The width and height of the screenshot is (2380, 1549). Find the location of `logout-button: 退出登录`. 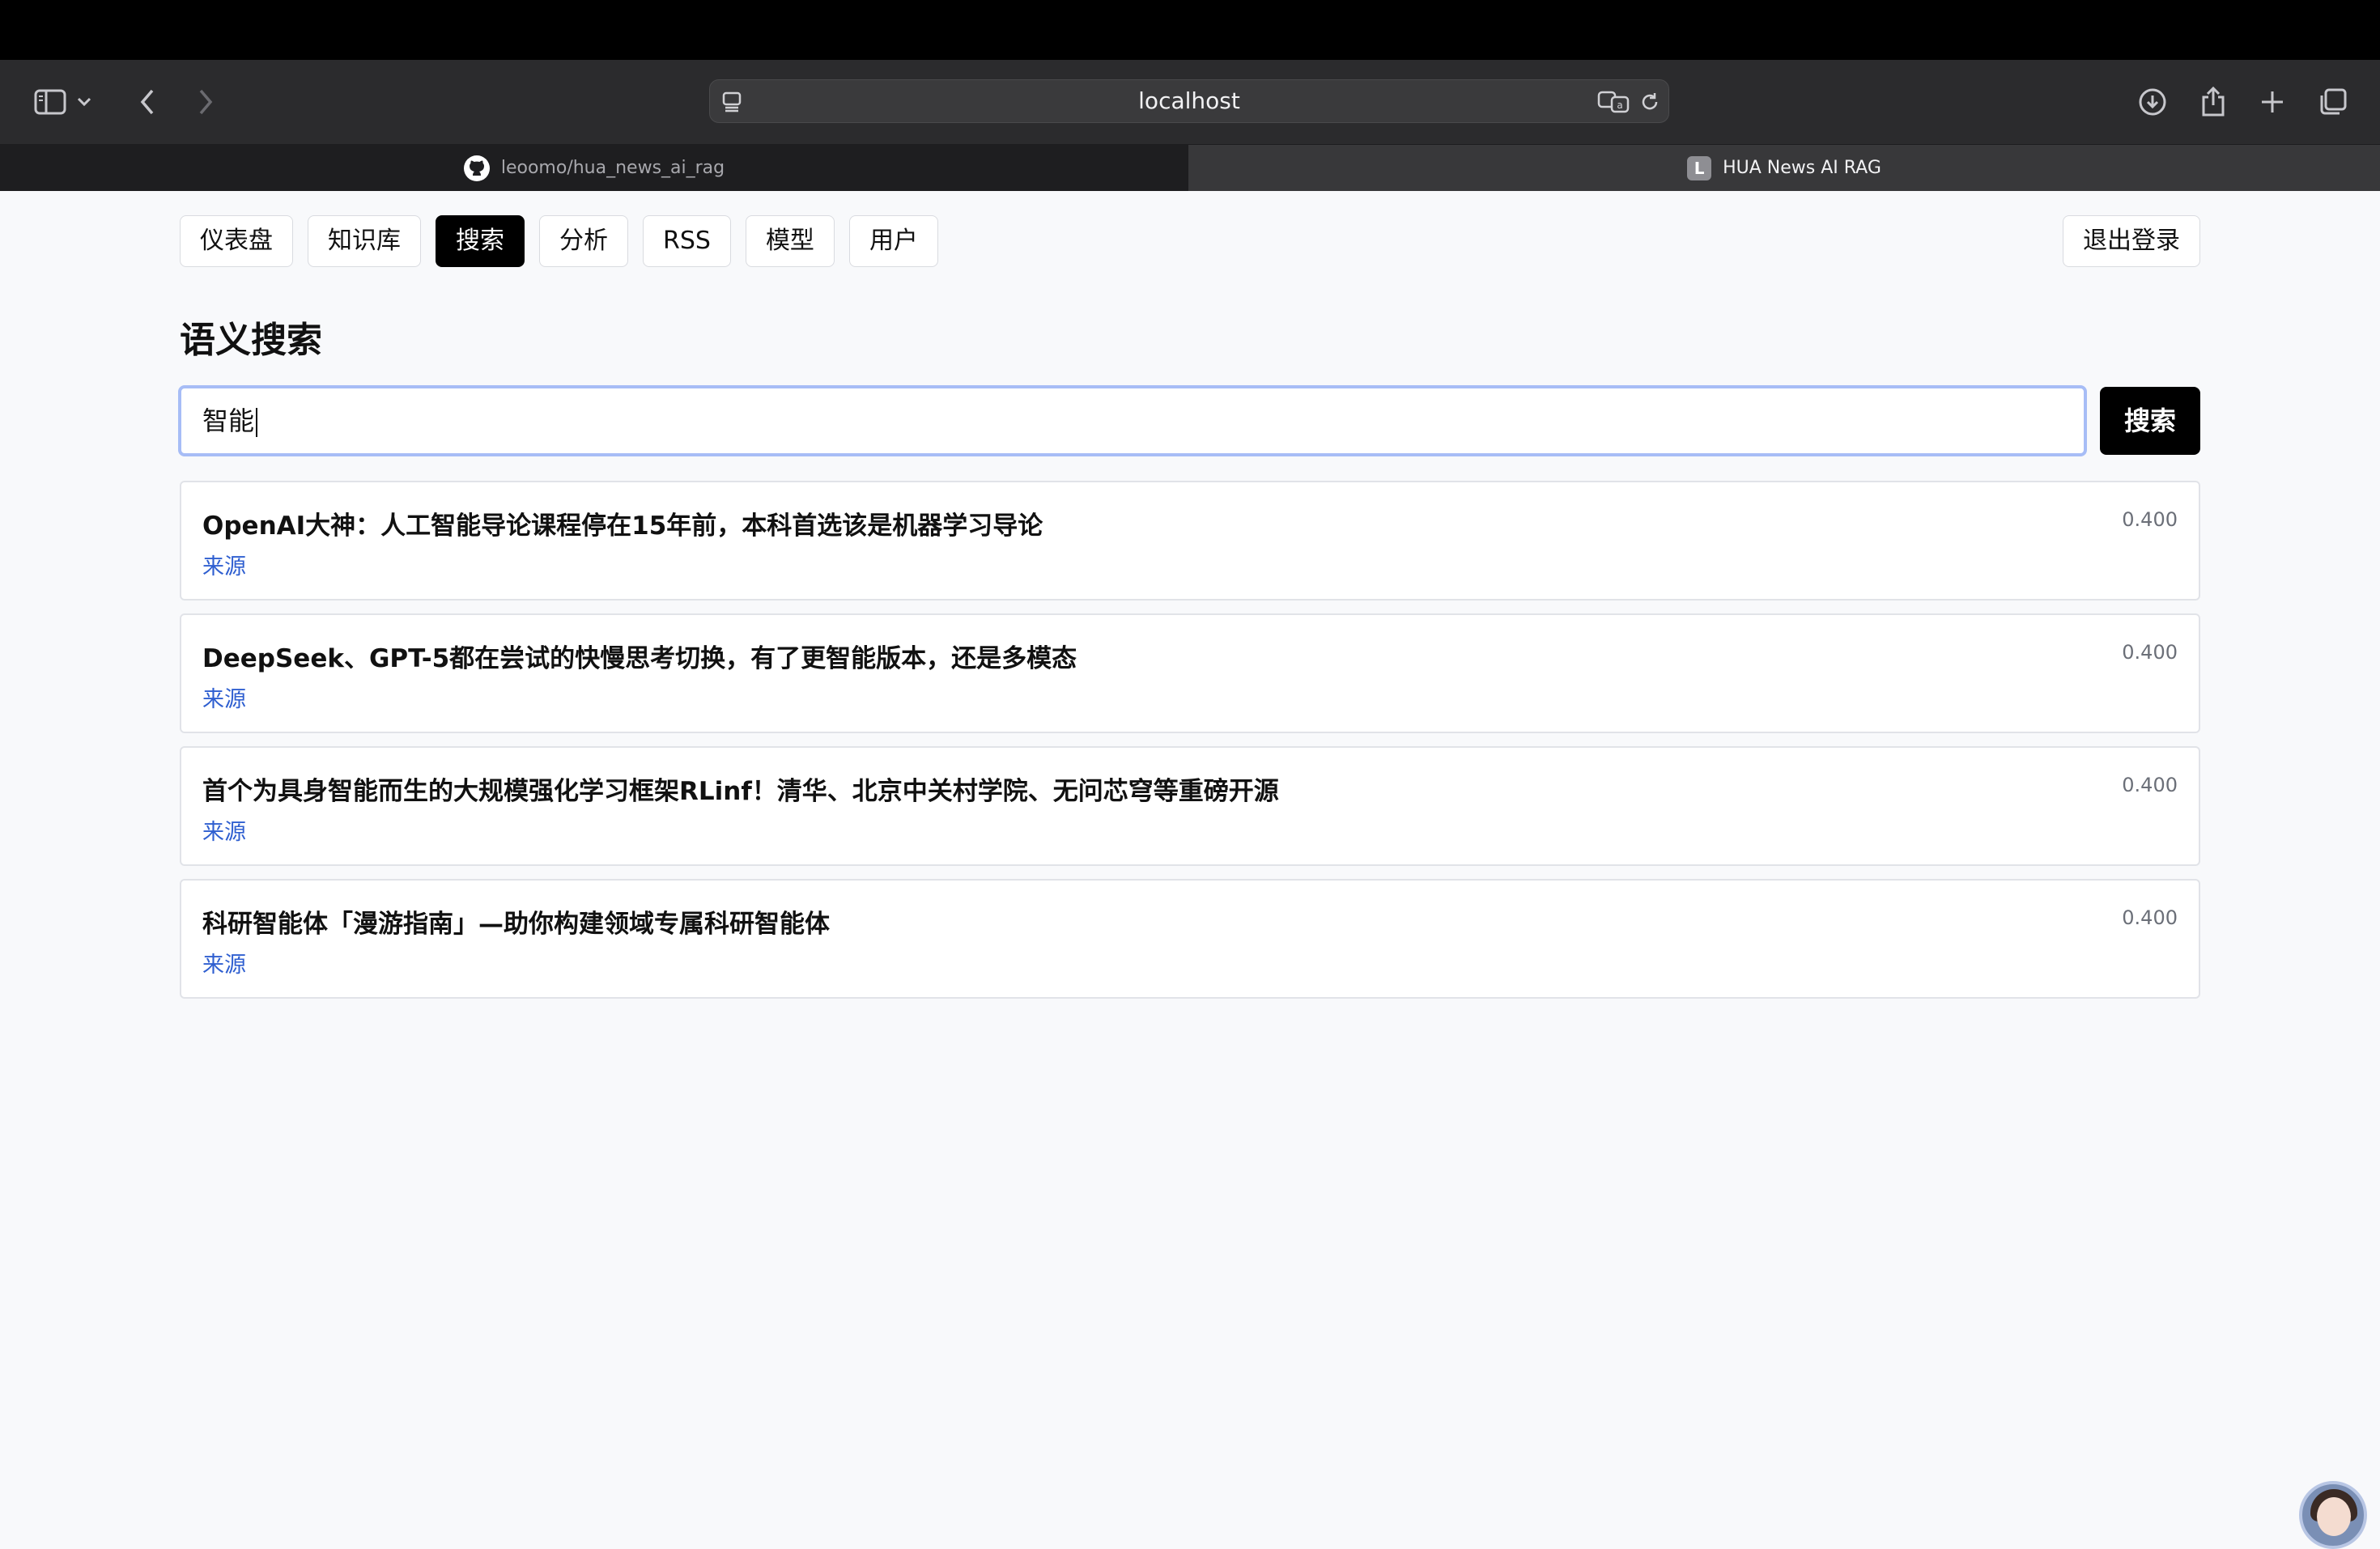

logout-button: 退出登录 is located at coordinates (2131, 241).